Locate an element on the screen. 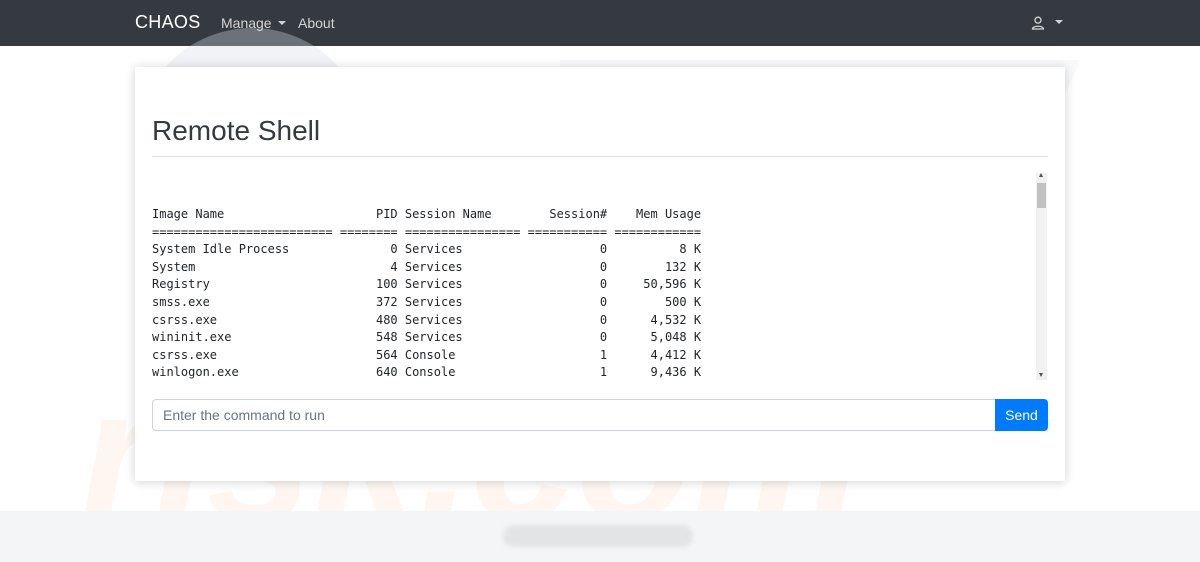 The image size is (1200, 562). top-navbar: CHAOS Manage About is located at coordinates (600, 23).